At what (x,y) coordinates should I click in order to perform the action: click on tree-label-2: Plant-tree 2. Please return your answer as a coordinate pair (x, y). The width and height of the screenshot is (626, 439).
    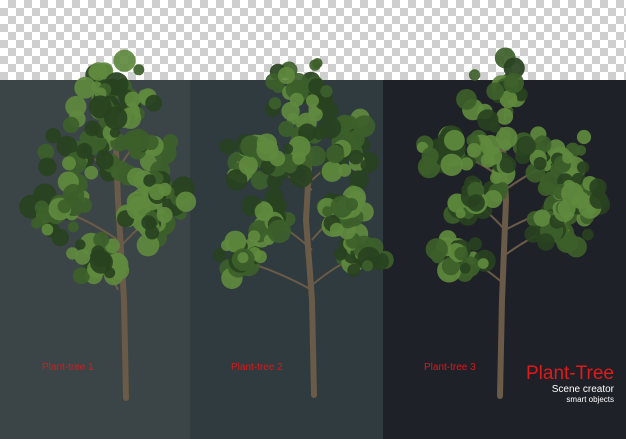
    Looking at the image, I should click on (257, 367).